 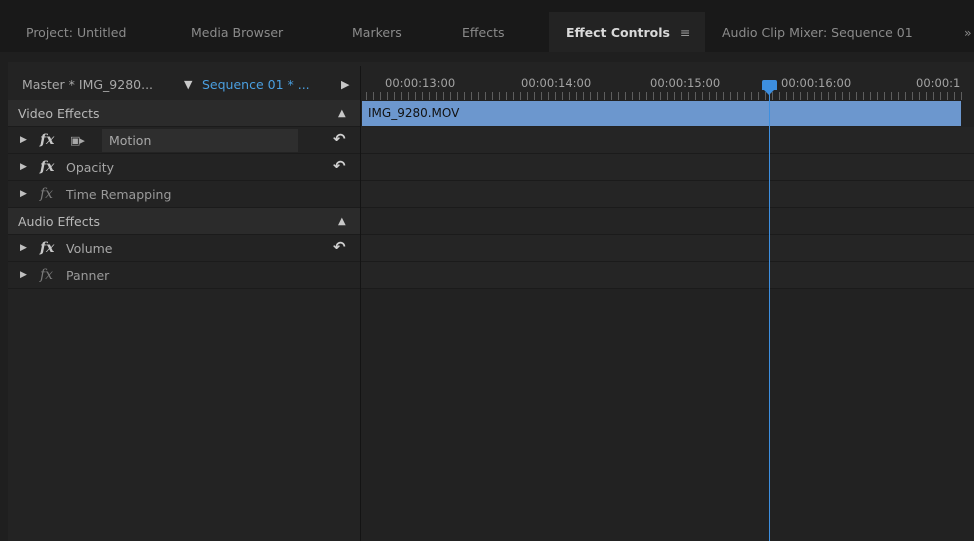 What do you see at coordinates (968, 32) in the screenshot?
I see `tab-overflow-icon: »` at bounding box center [968, 32].